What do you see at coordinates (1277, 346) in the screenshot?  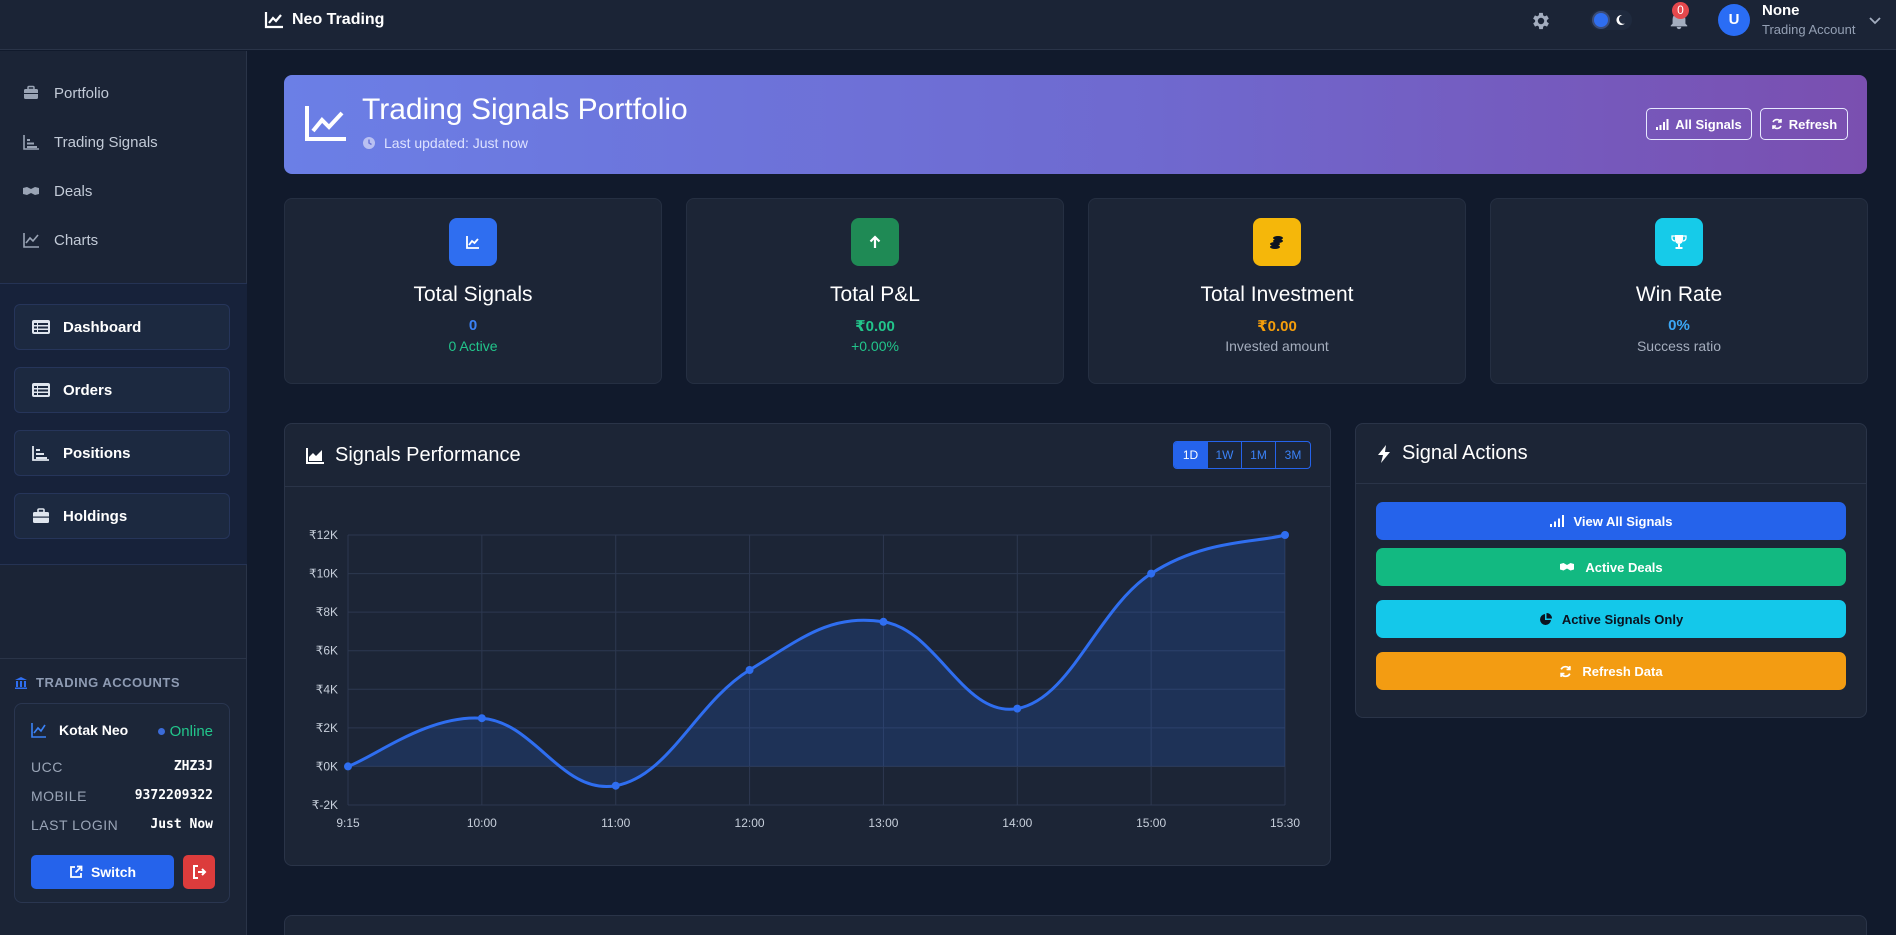 I see `stat-subtext: Invested amount` at bounding box center [1277, 346].